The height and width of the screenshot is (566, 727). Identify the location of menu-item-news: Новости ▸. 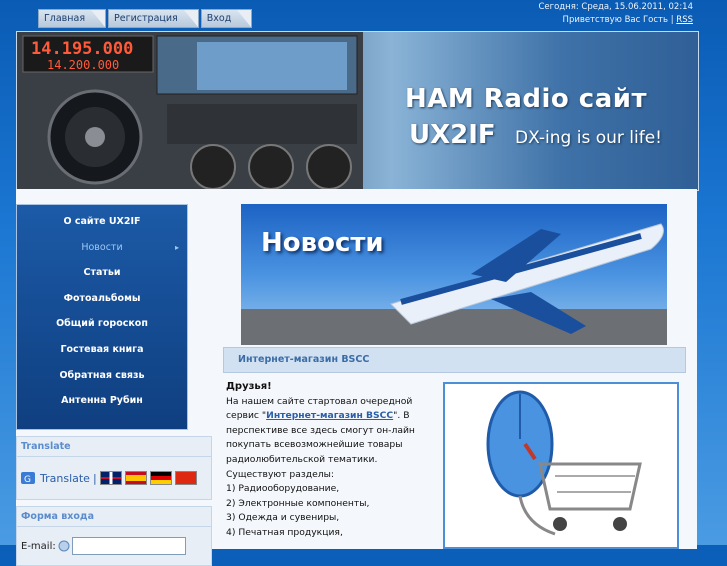
(102, 248).